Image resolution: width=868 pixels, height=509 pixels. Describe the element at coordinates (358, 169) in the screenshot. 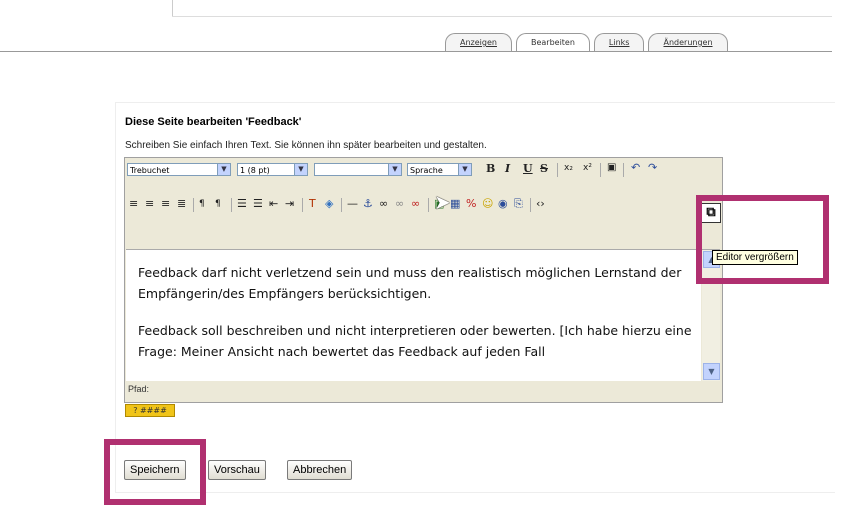

I see `format-select: ▼` at that location.